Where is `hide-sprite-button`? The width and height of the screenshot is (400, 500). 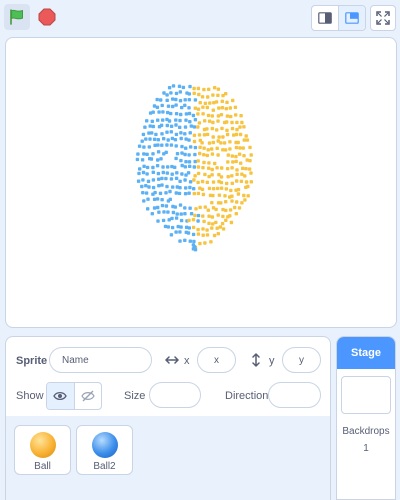 hide-sprite-button is located at coordinates (87, 396).